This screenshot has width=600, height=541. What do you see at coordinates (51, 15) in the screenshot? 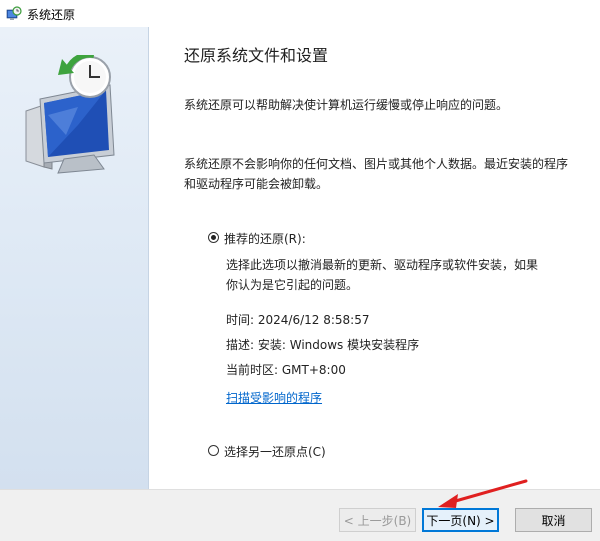
I see `window-title: 系统还原` at bounding box center [51, 15].